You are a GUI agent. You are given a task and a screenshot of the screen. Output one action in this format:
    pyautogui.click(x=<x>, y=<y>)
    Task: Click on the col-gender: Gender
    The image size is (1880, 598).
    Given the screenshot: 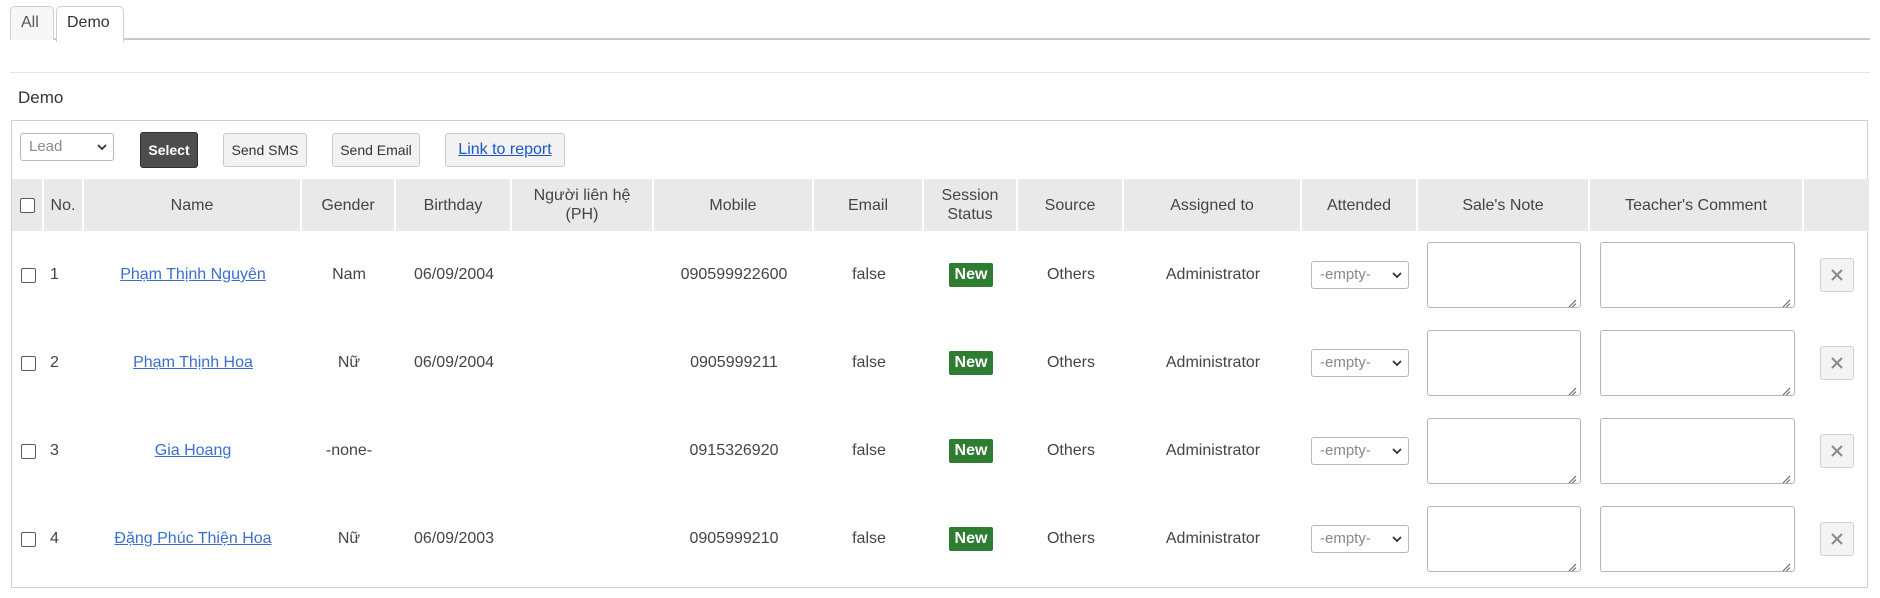 What is the action you would take?
    pyautogui.click(x=349, y=205)
    